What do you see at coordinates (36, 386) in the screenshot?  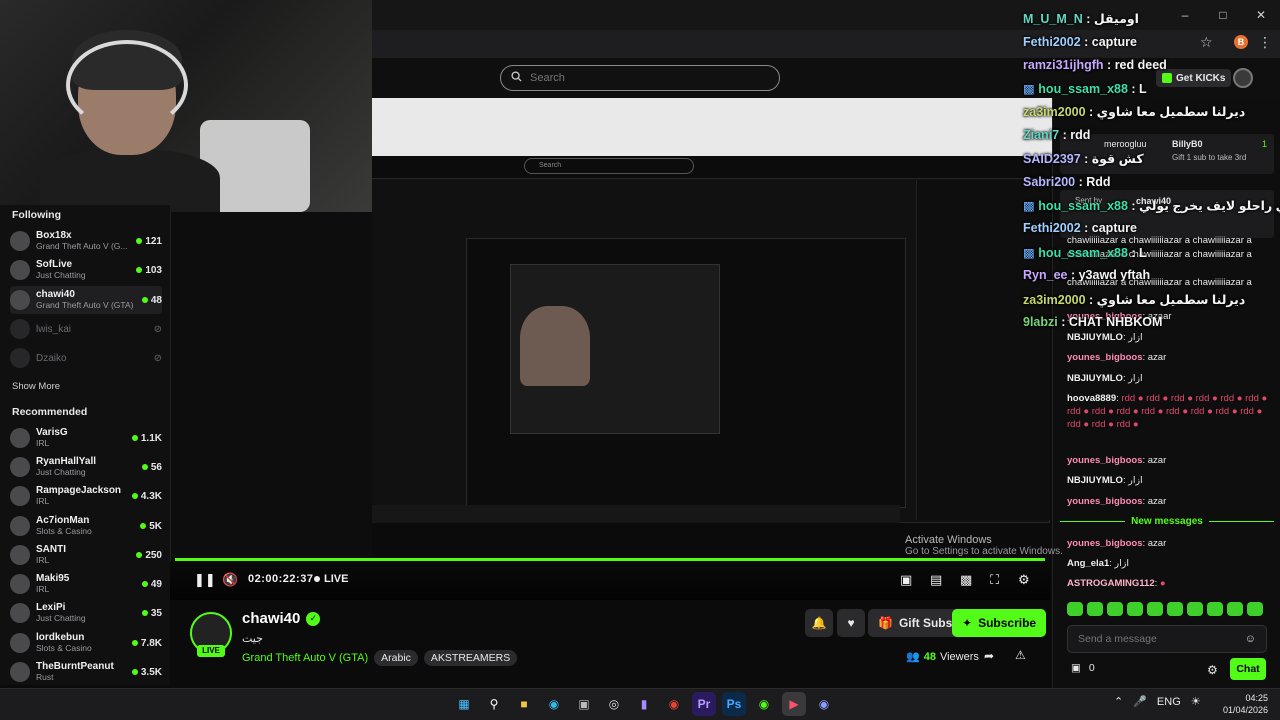 I see `show-more-link: Show More` at bounding box center [36, 386].